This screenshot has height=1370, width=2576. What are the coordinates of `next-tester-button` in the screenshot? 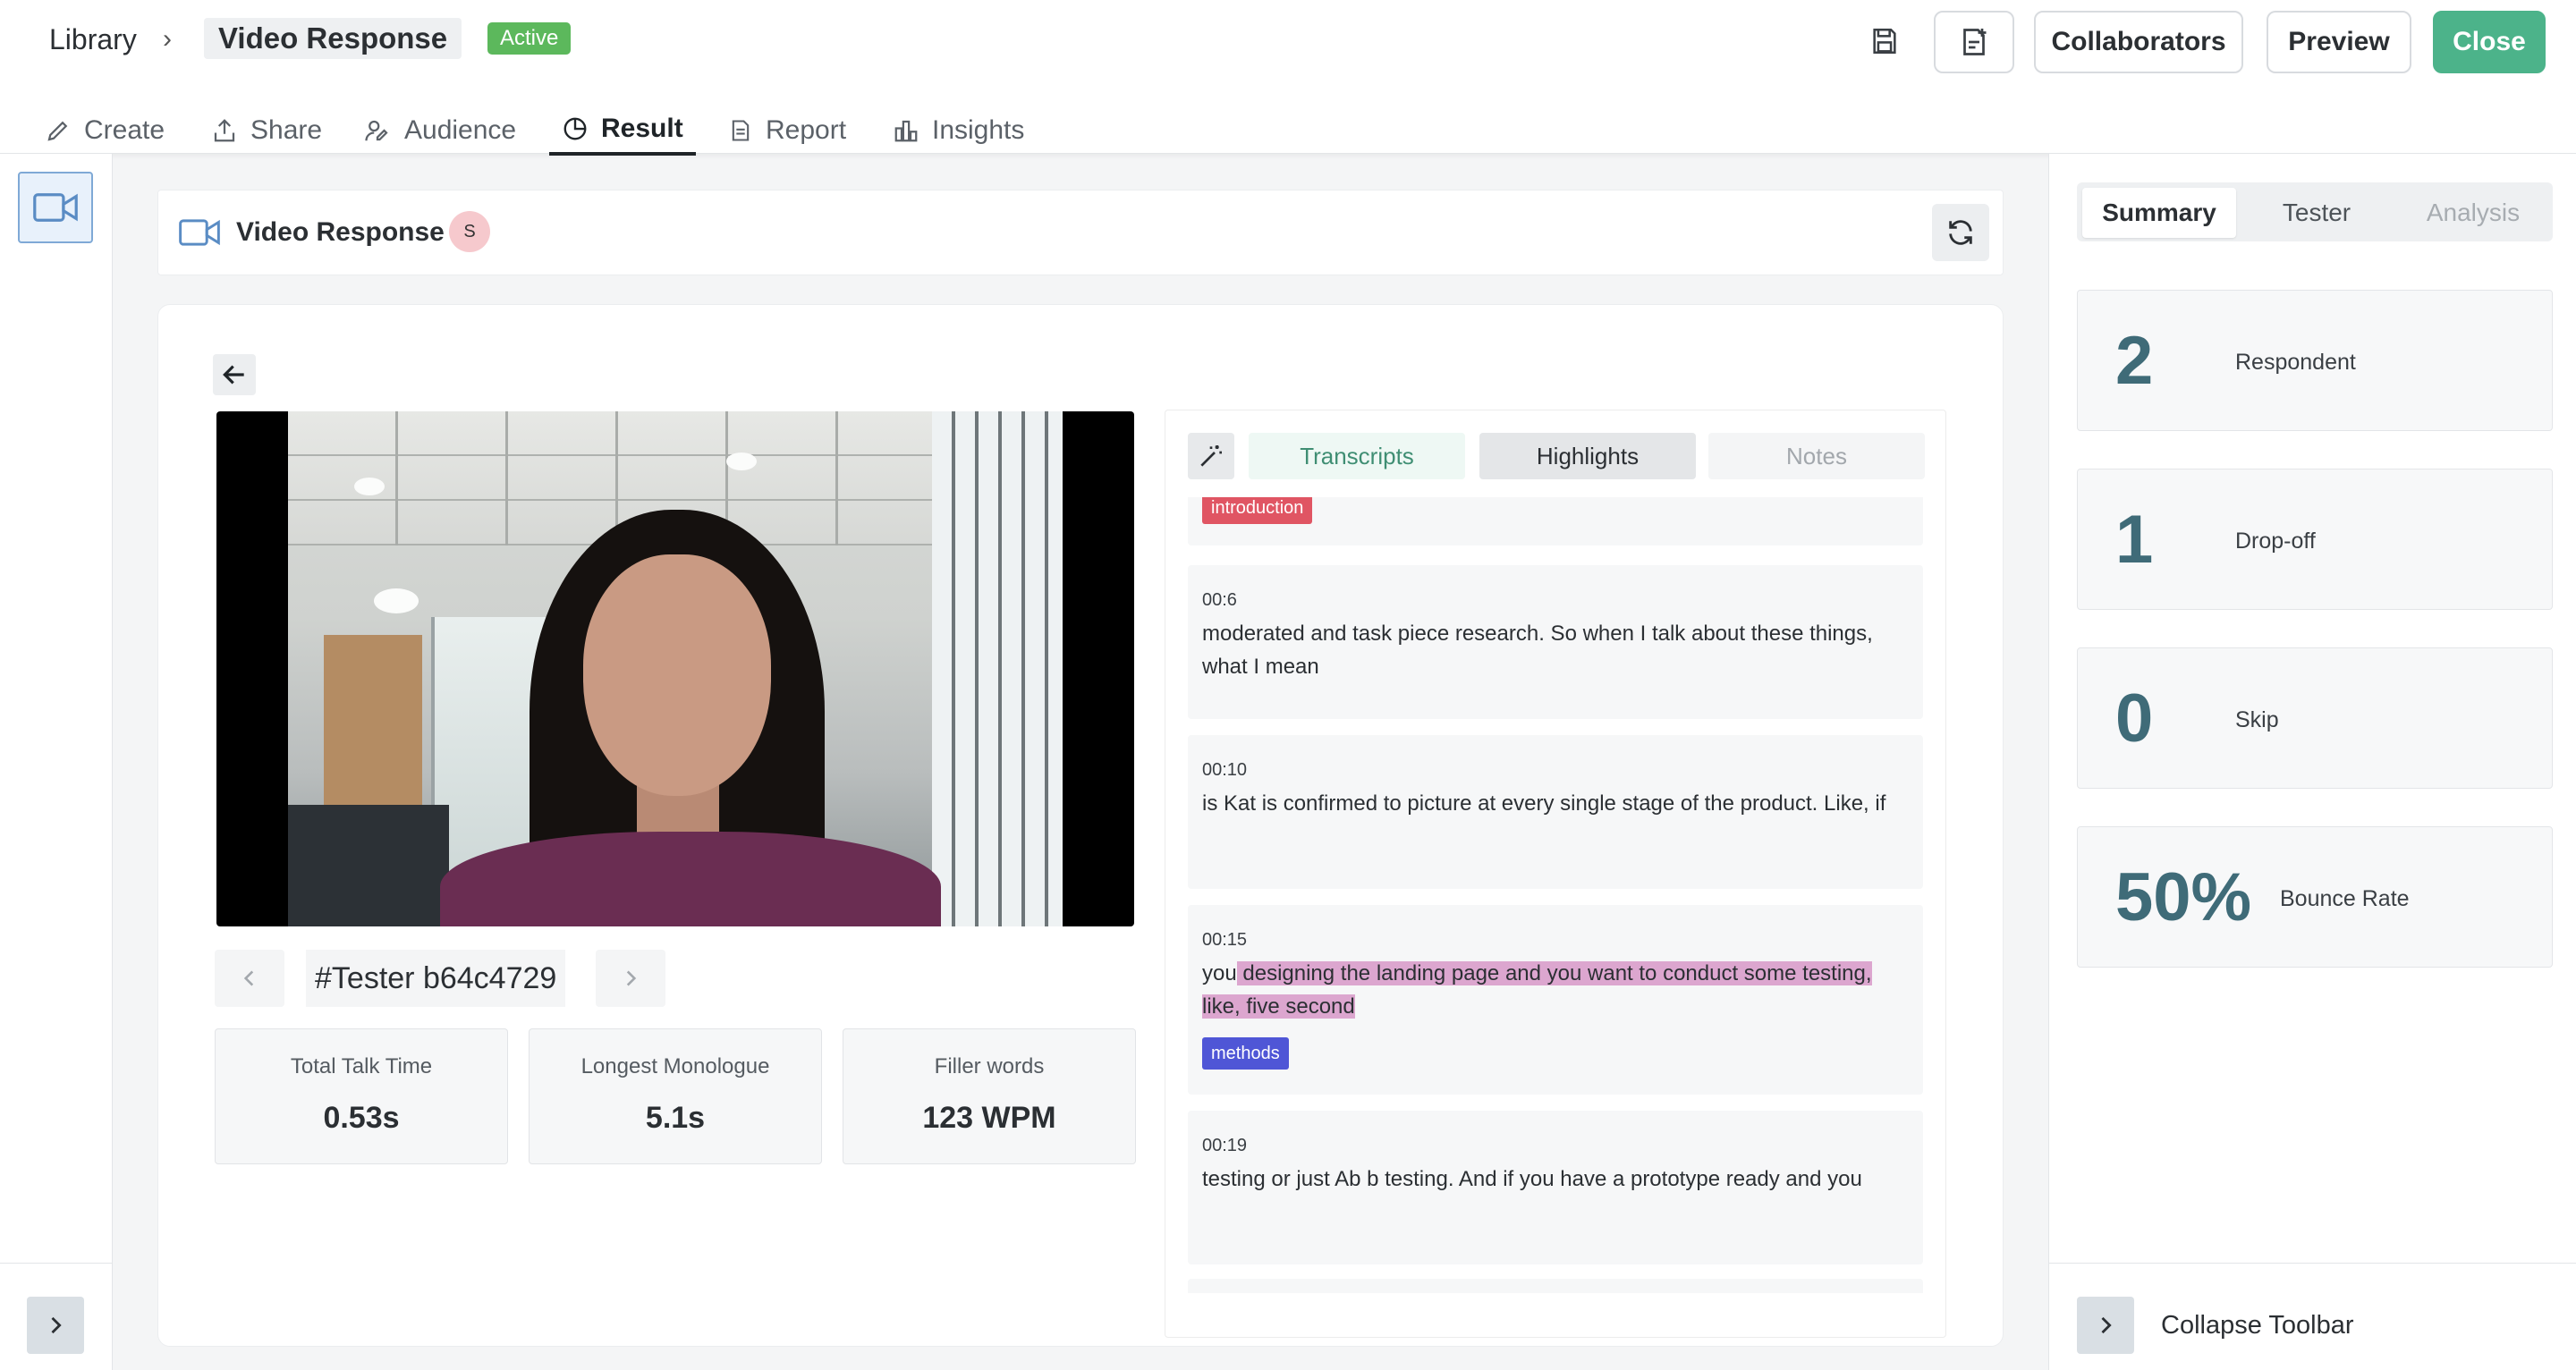 It's located at (630, 978).